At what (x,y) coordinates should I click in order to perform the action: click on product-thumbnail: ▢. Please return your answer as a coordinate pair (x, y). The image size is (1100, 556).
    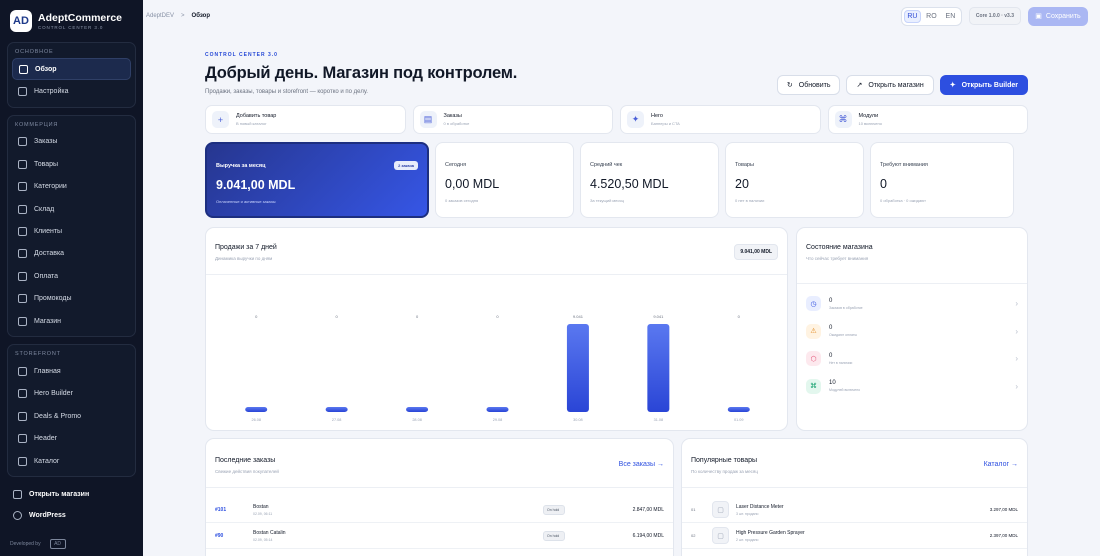
    Looking at the image, I should click on (720, 509).